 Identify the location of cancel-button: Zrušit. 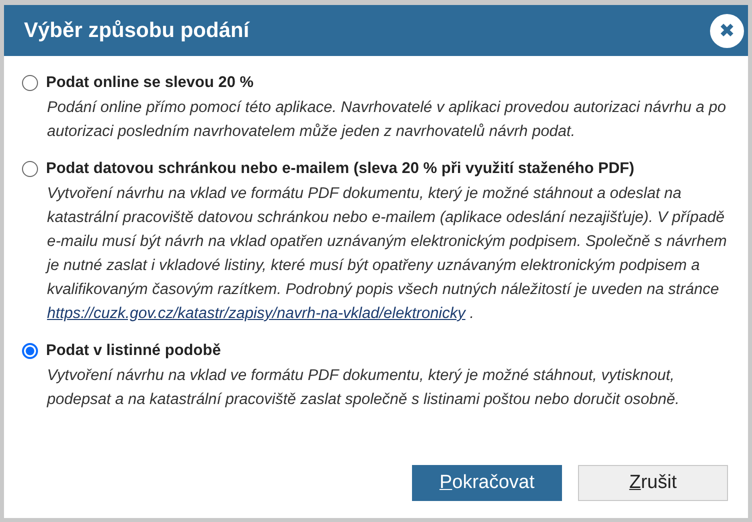
(653, 483).